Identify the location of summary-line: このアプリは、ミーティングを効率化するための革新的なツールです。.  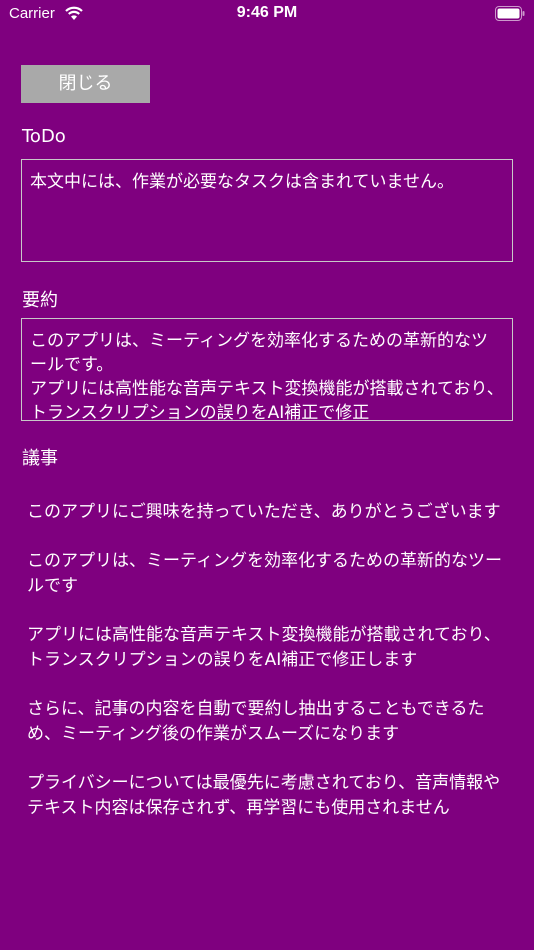
(259, 353).